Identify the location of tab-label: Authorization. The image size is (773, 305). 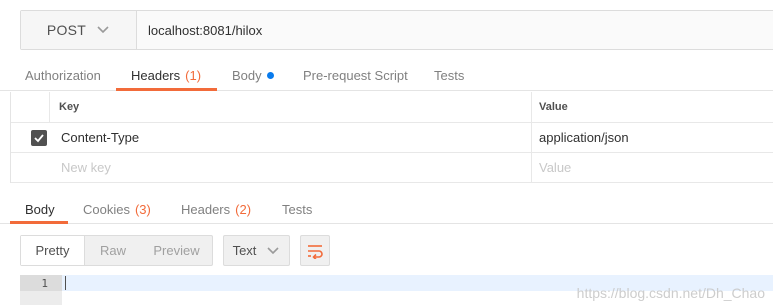
(63, 75).